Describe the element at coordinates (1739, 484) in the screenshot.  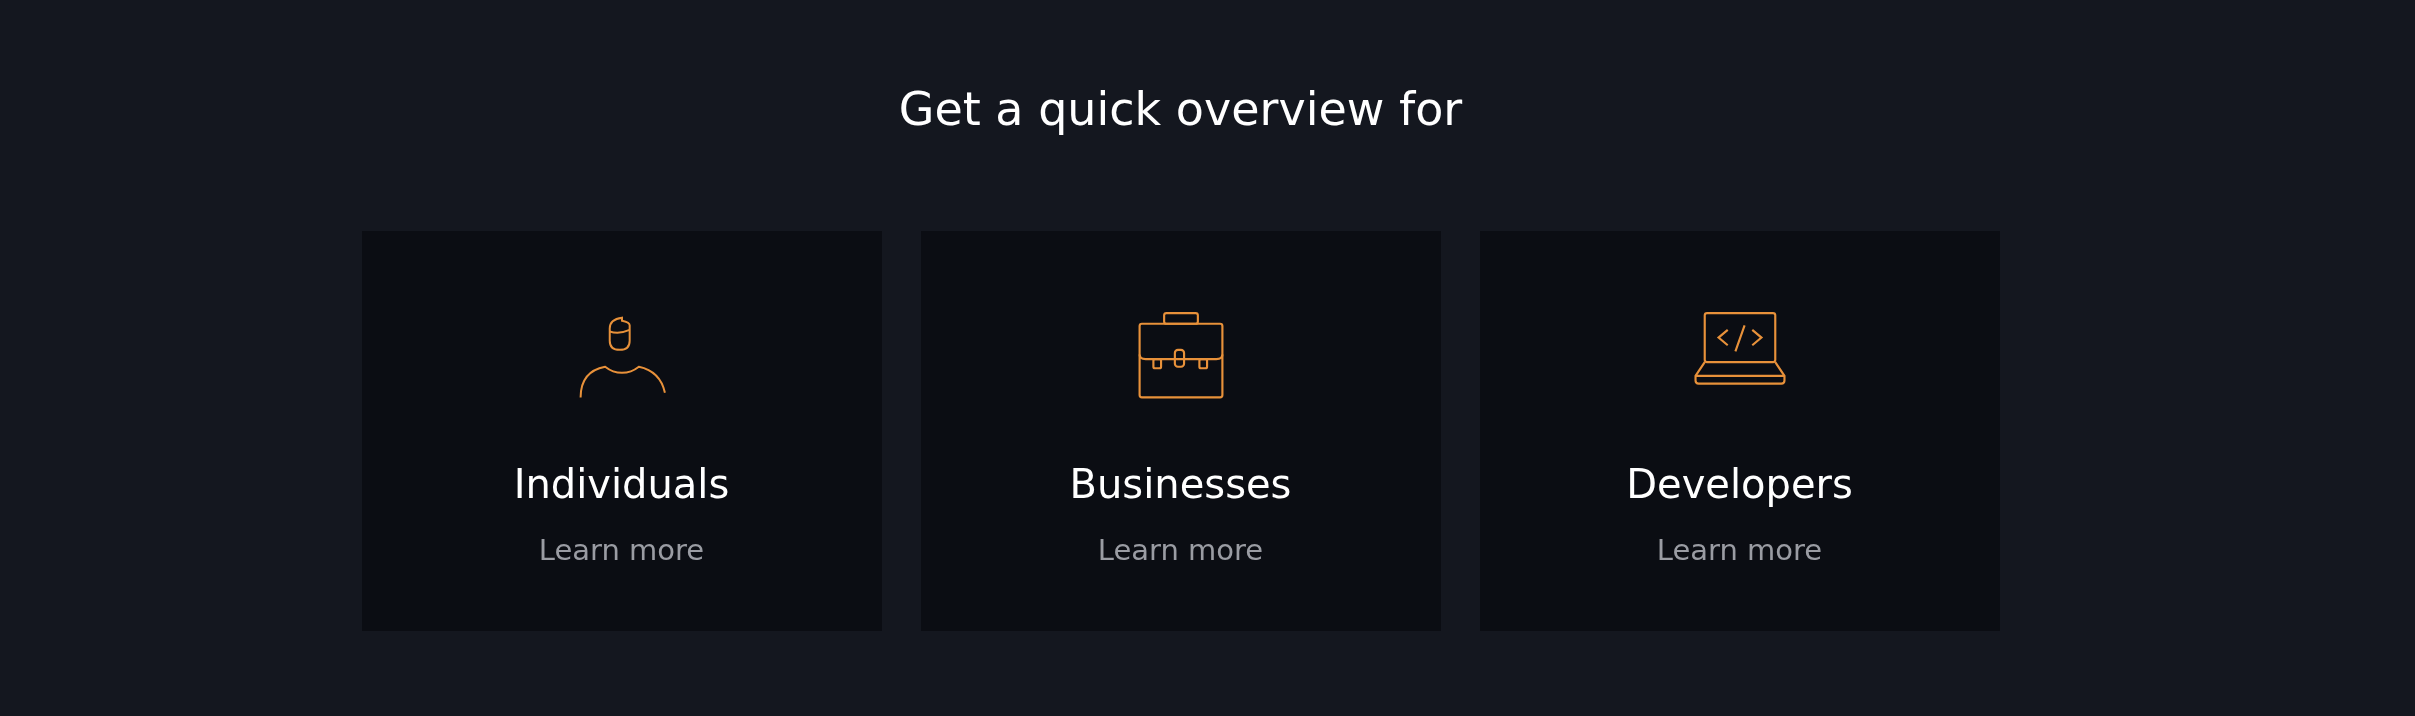
I see `card-title: Developers` at that location.